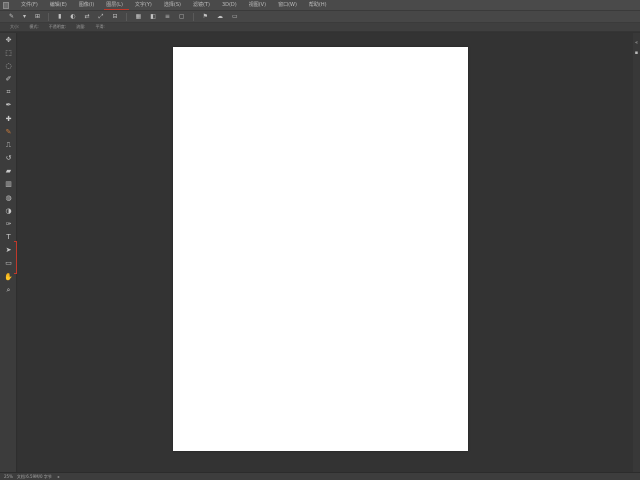  I want to click on option-icon: ✎, so click(12, 16).